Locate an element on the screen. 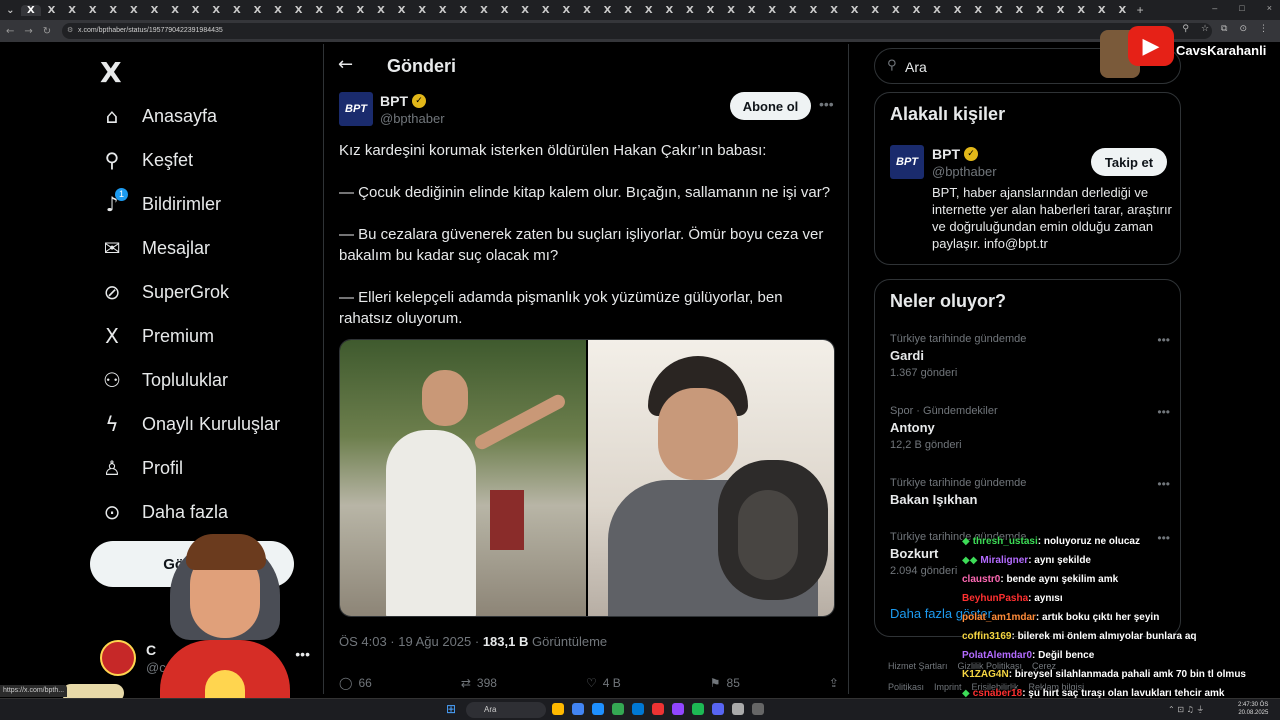 The image size is (1280, 720). browser-menu-icon: ⋮ is located at coordinates (1263, 29).